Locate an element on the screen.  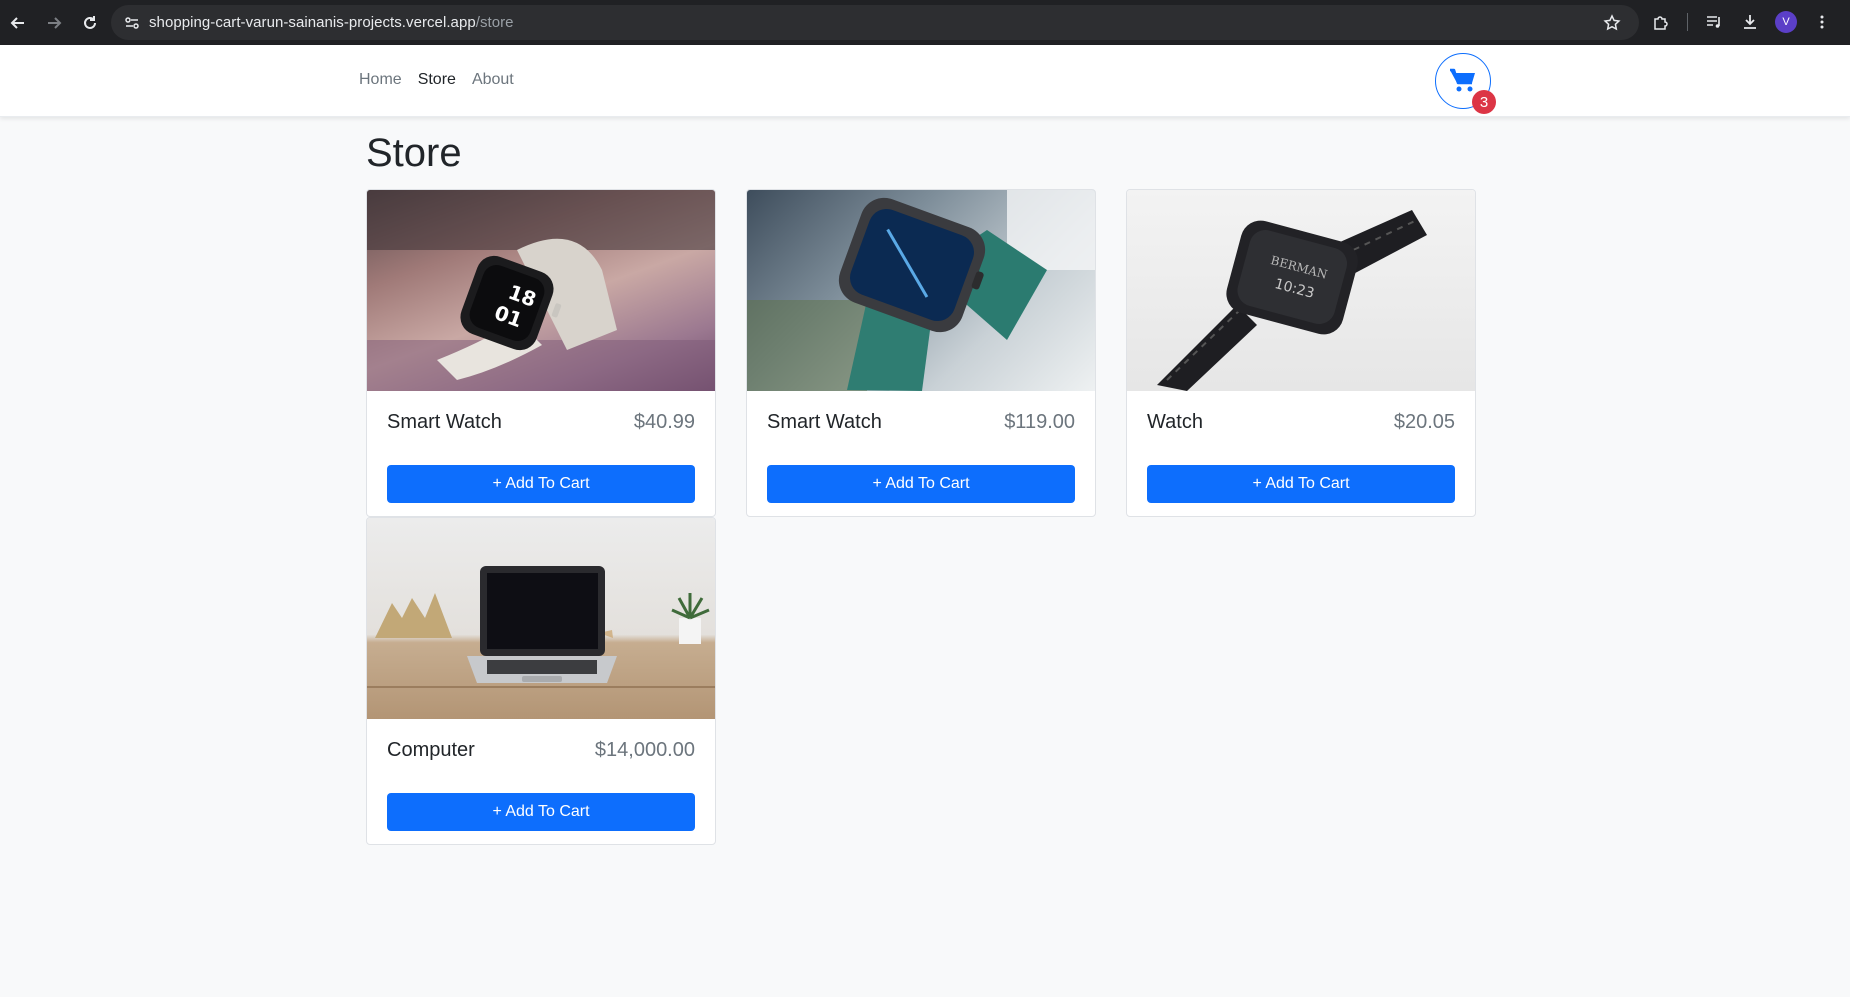
extensions-icon is located at coordinates (1661, 22).